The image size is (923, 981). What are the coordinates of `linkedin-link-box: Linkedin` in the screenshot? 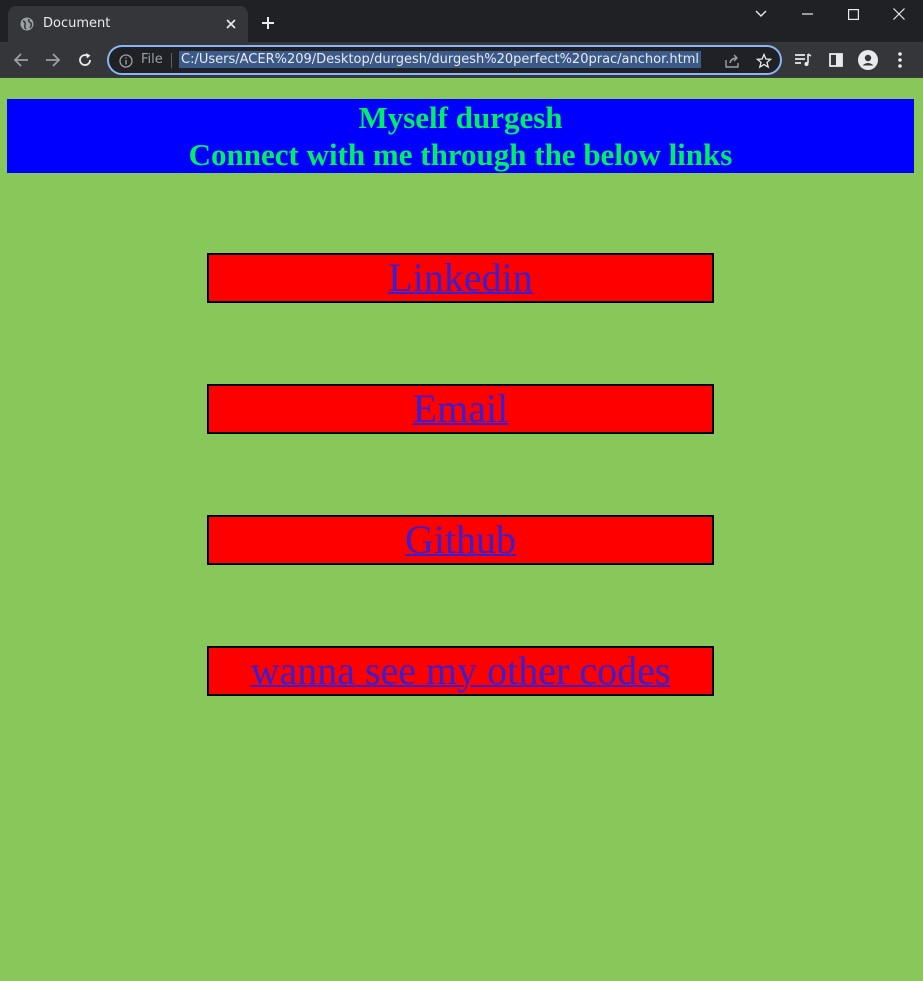 It's located at (460, 278).